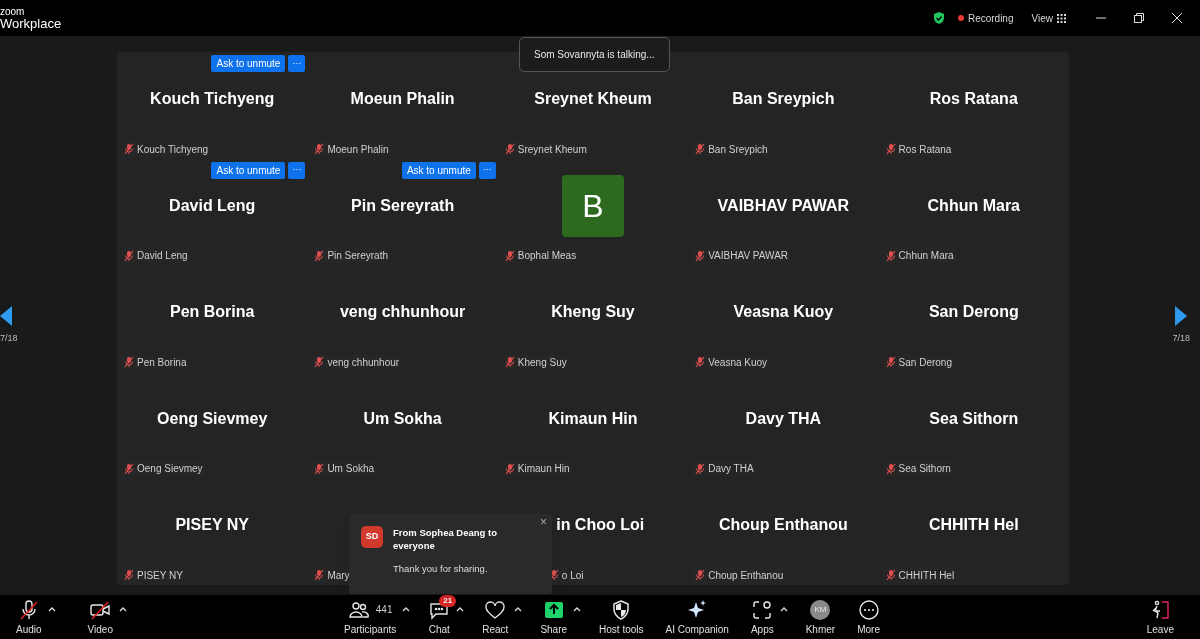  I want to click on chat-notification: SD From Sophea Deang to everyone Thank you for sharing. ×, so click(450, 554).